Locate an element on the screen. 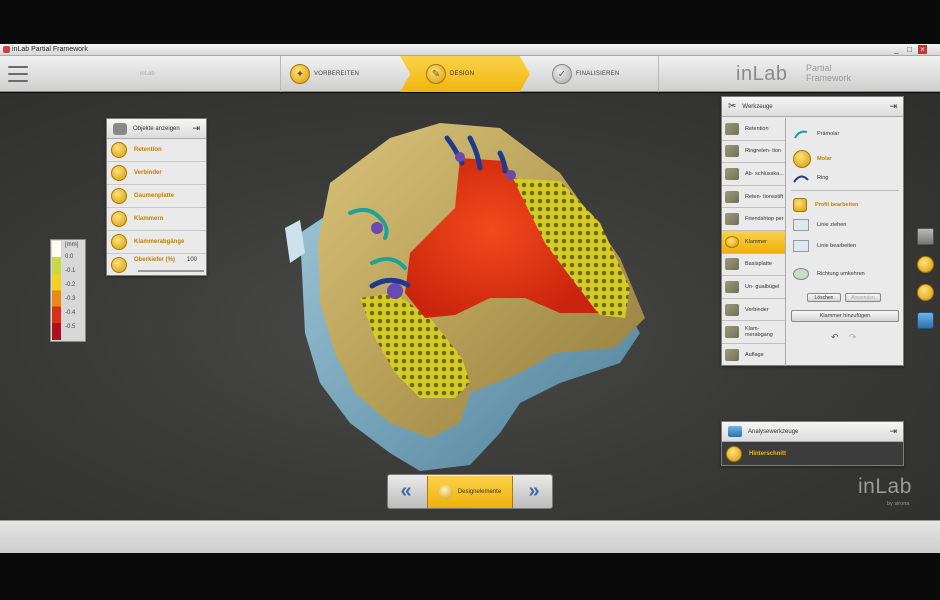  maximize-button: □ is located at coordinates (909, 49).